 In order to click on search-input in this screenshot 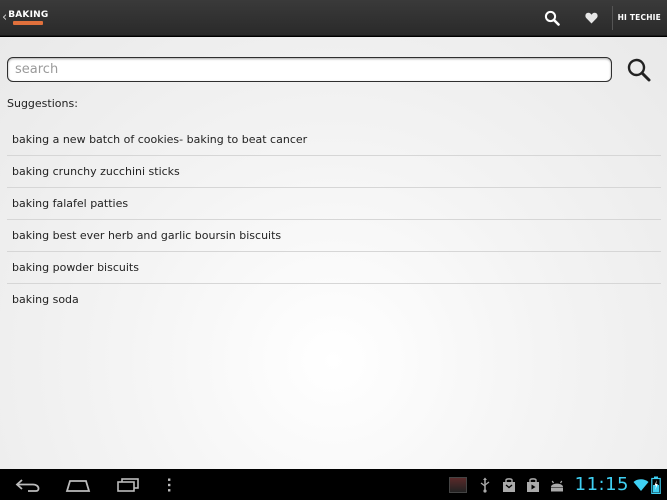, I will do `click(309, 69)`.